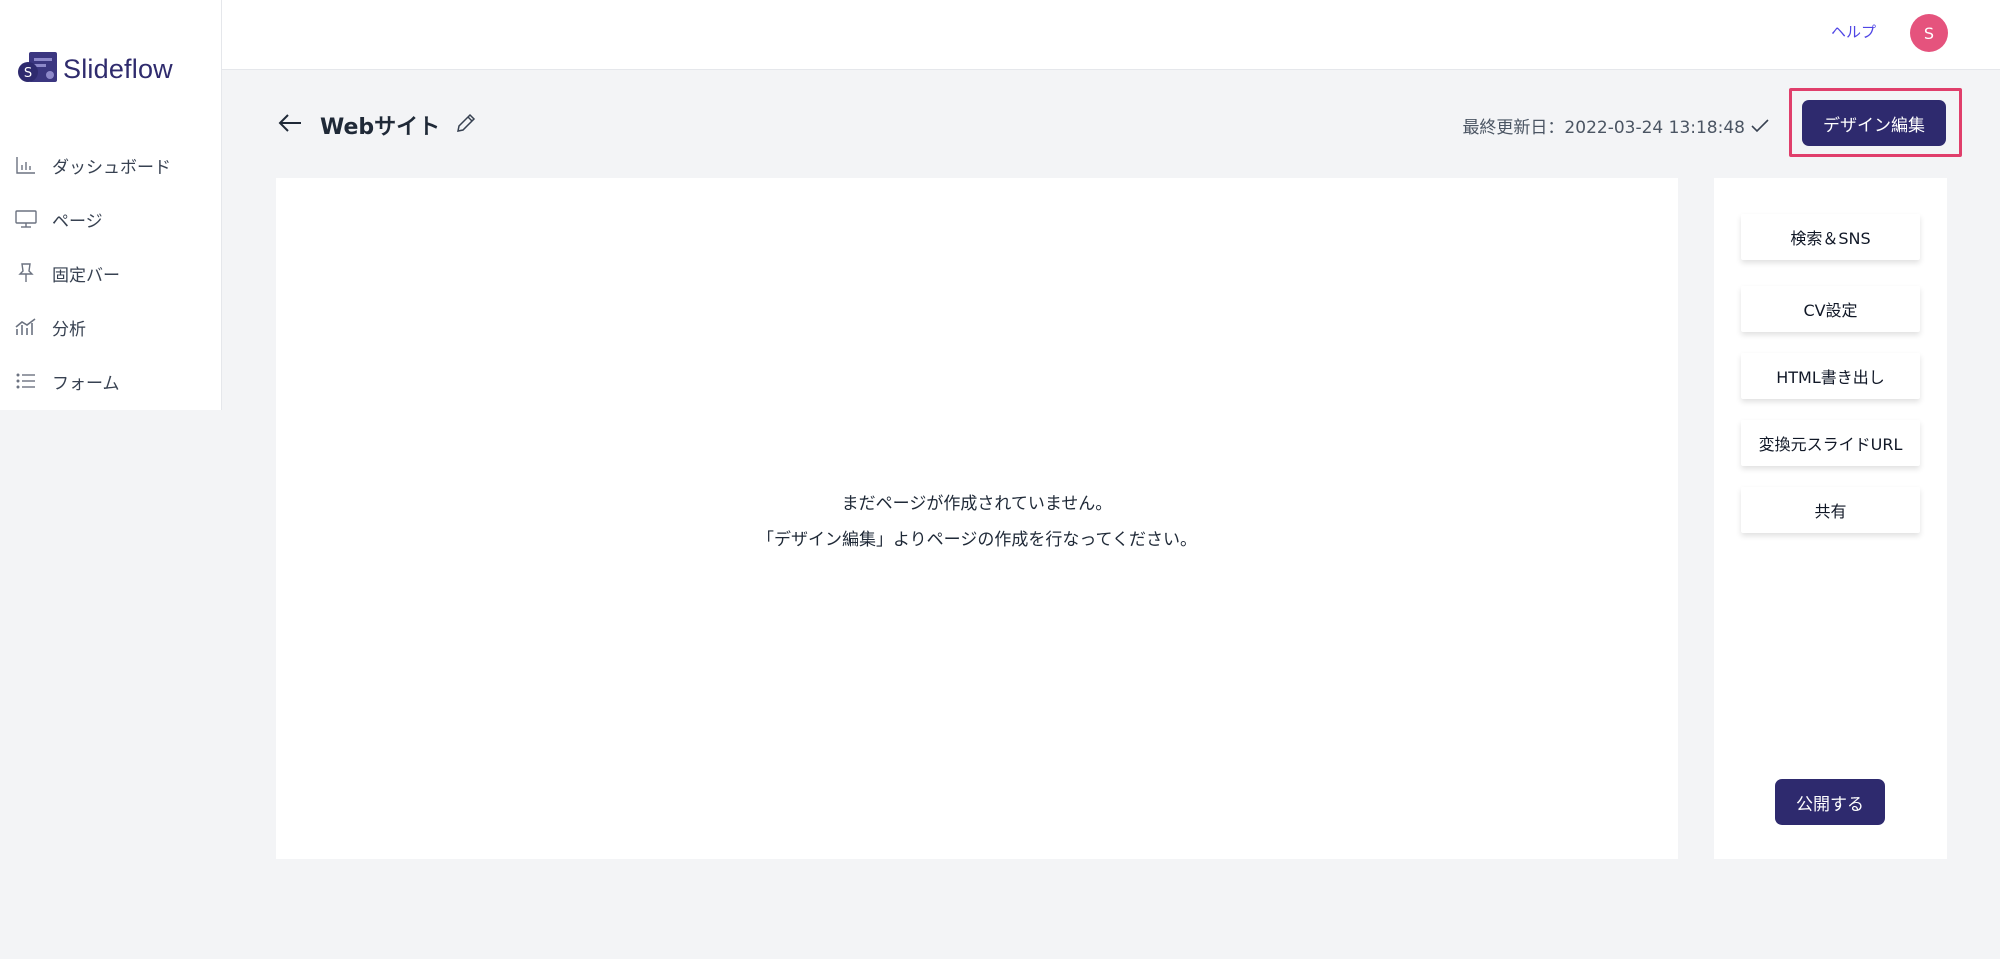  What do you see at coordinates (1111, 35) in the screenshot?
I see `top-bar: ヘルプ S` at bounding box center [1111, 35].